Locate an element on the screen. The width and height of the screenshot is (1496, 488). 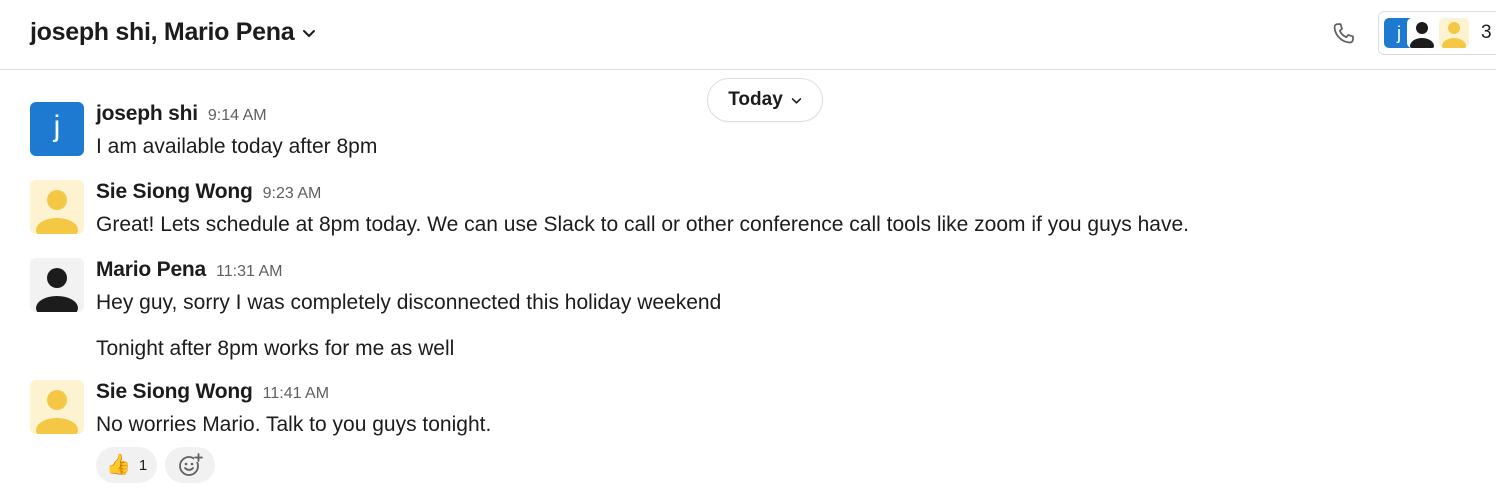
member-avatar-sie is located at coordinates (1454, 33).